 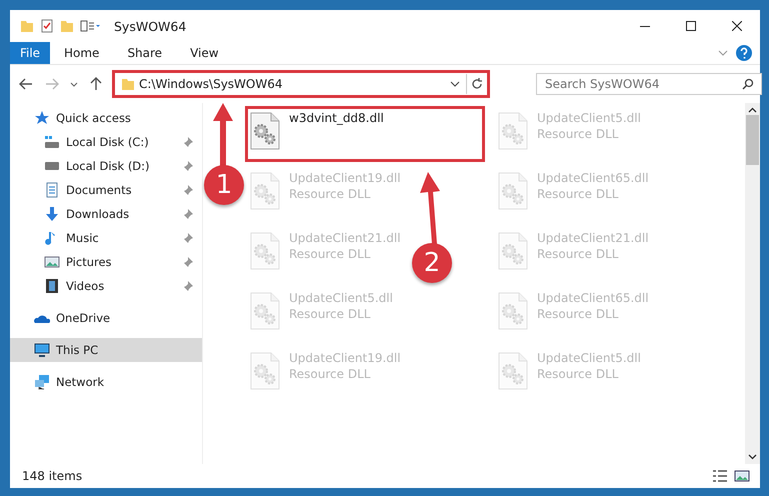 I want to click on scroll-up-icon, so click(x=752, y=110).